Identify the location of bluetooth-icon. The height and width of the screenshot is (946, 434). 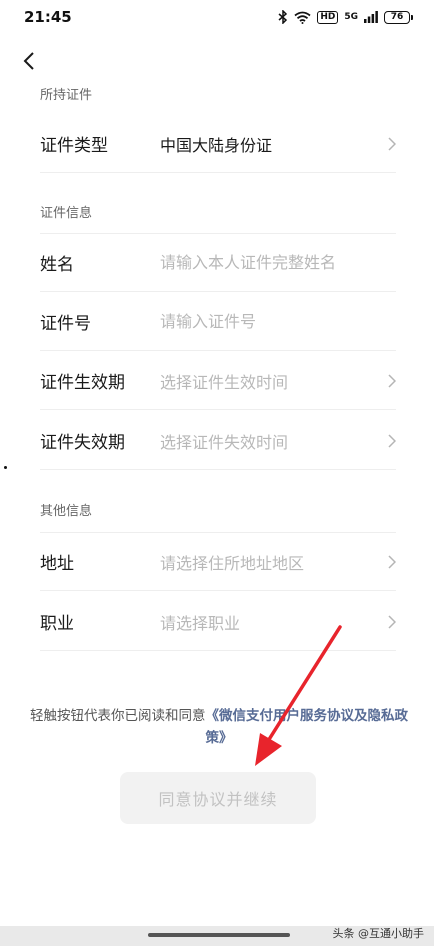
(283, 17).